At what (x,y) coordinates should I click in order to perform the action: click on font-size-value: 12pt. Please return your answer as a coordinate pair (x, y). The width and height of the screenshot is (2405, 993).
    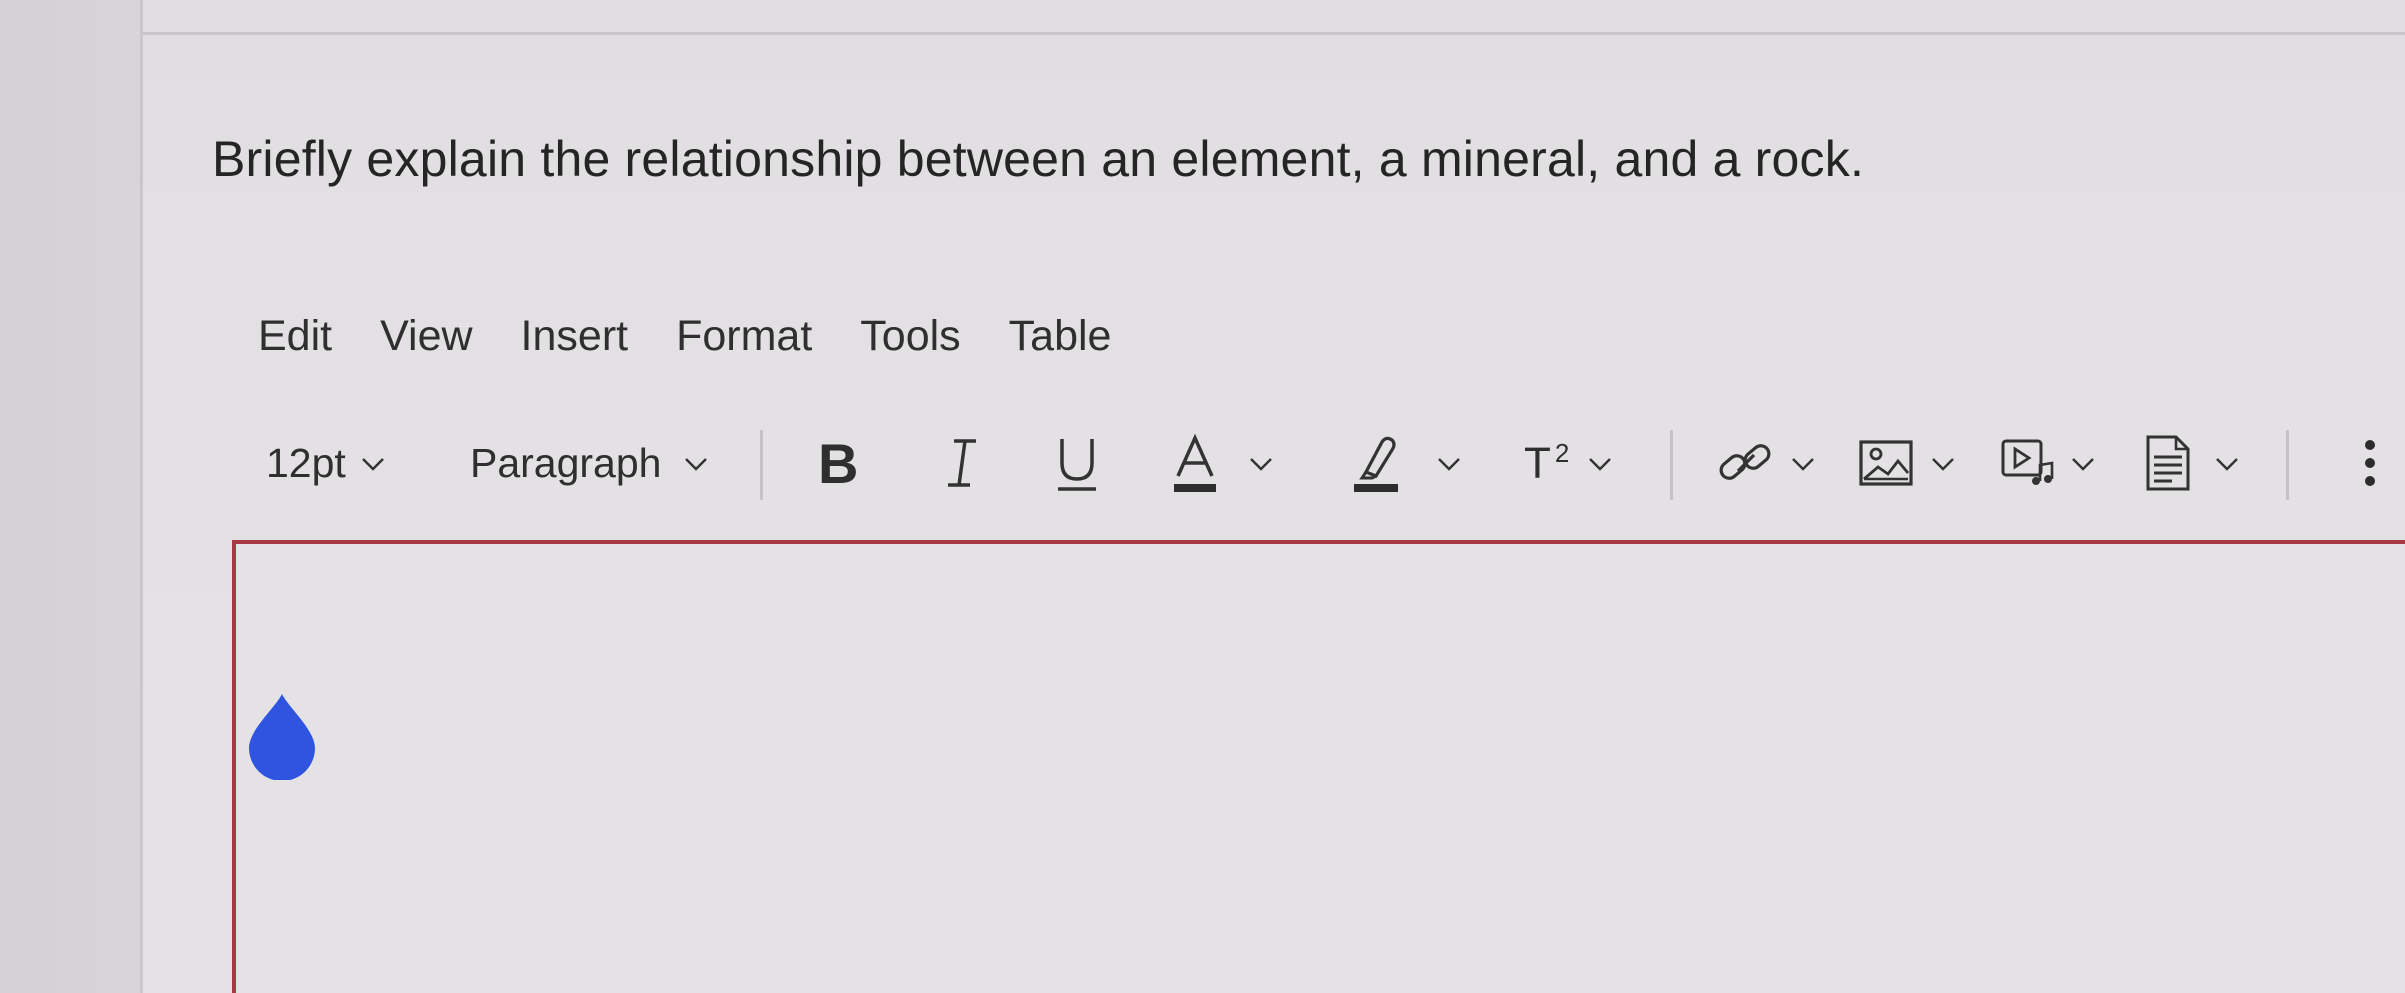
    Looking at the image, I should click on (306, 462).